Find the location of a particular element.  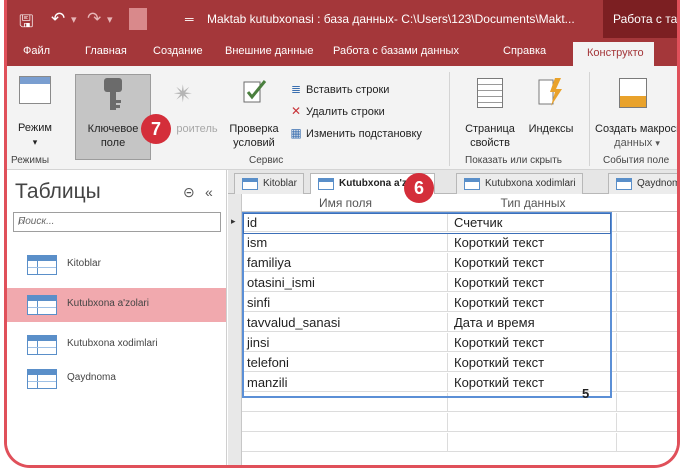

doc-tab-label: Qaydnoma is located at coordinates (658, 183).